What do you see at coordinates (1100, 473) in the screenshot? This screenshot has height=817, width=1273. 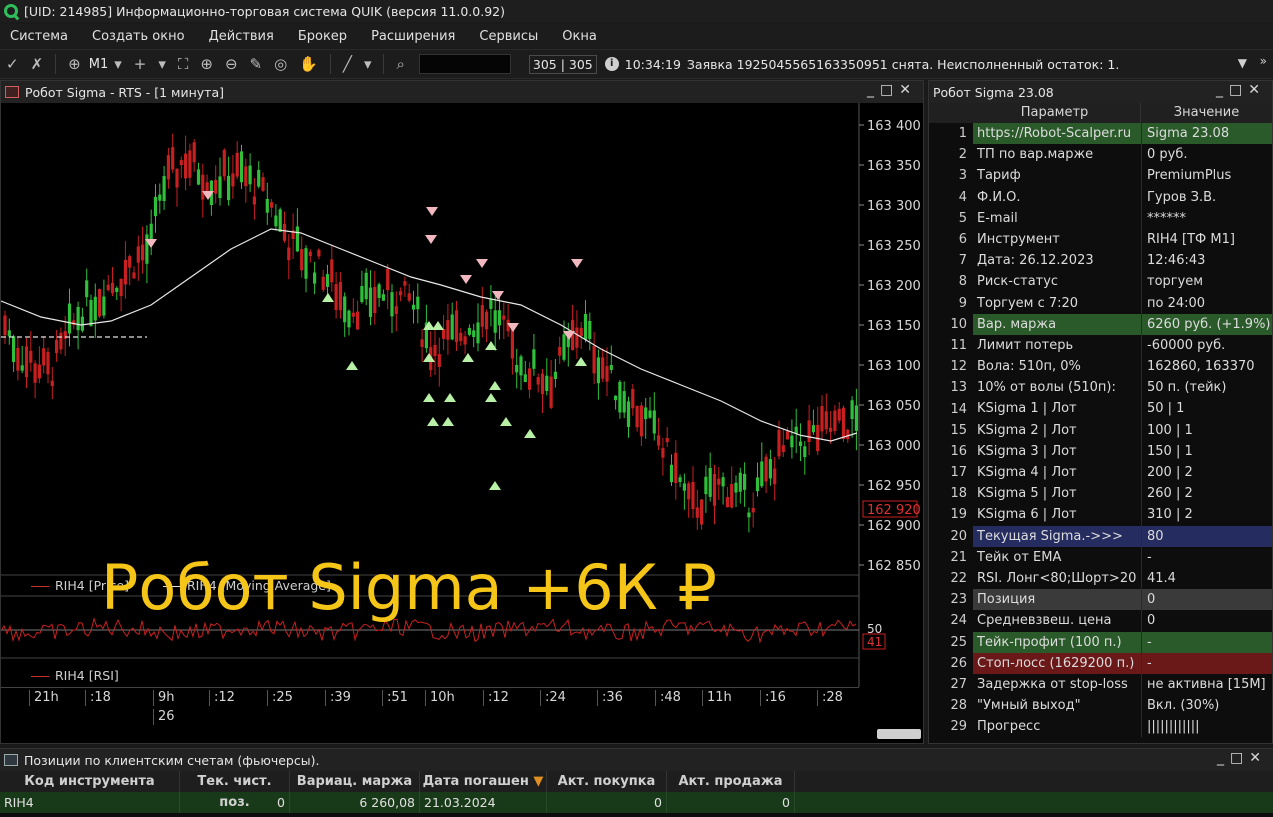 I see `param-row: 17 KSigma 4 | Лот 200 | 2` at bounding box center [1100, 473].